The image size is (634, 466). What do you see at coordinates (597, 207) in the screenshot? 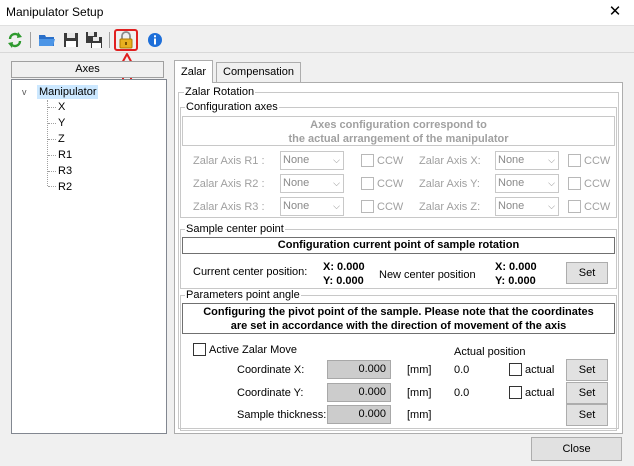
I see `z-ccw-label: CCW` at bounding box center [597, 207].